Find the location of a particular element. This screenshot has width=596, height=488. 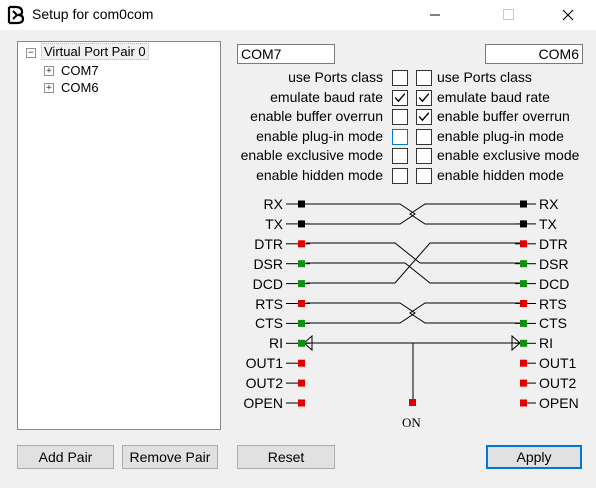

add-pair-button: Add Pair is located at coordinates (65, 457).